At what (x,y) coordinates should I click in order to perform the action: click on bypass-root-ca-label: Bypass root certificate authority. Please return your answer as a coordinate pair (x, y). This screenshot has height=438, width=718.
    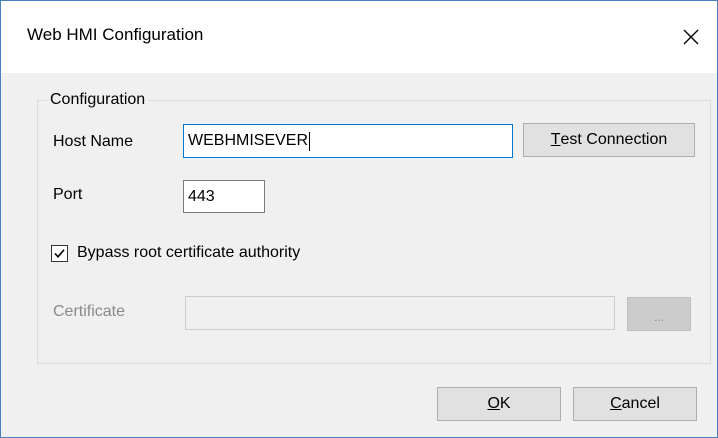
    Looking at the image, I should click on (188, 253).